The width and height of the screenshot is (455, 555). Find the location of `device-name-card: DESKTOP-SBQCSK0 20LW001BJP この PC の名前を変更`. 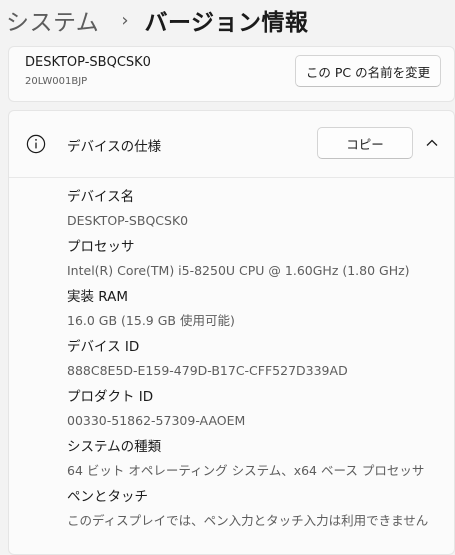

device-name-card: DESKTOP-SBQCSK0 20LW001BJP この PC の名前を変更 is located at coordinates (231, 74).